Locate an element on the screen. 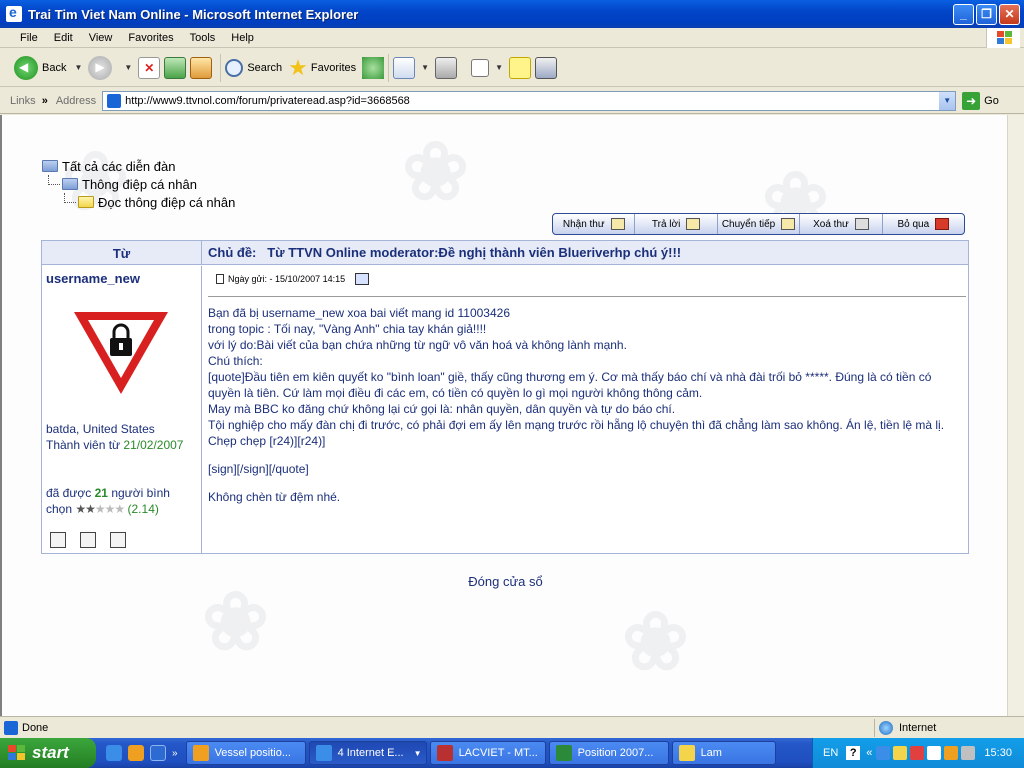  minimize-button: _ is located at coordinates (963, 14).